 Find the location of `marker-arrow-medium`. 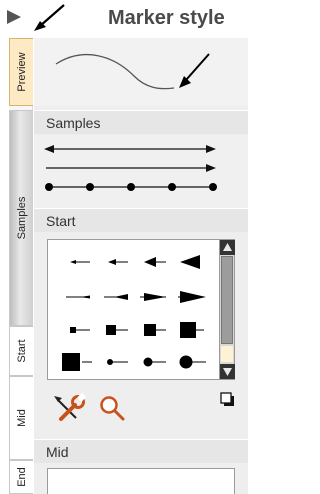

marker-arrow-medium is located at coordinates (116, 262).